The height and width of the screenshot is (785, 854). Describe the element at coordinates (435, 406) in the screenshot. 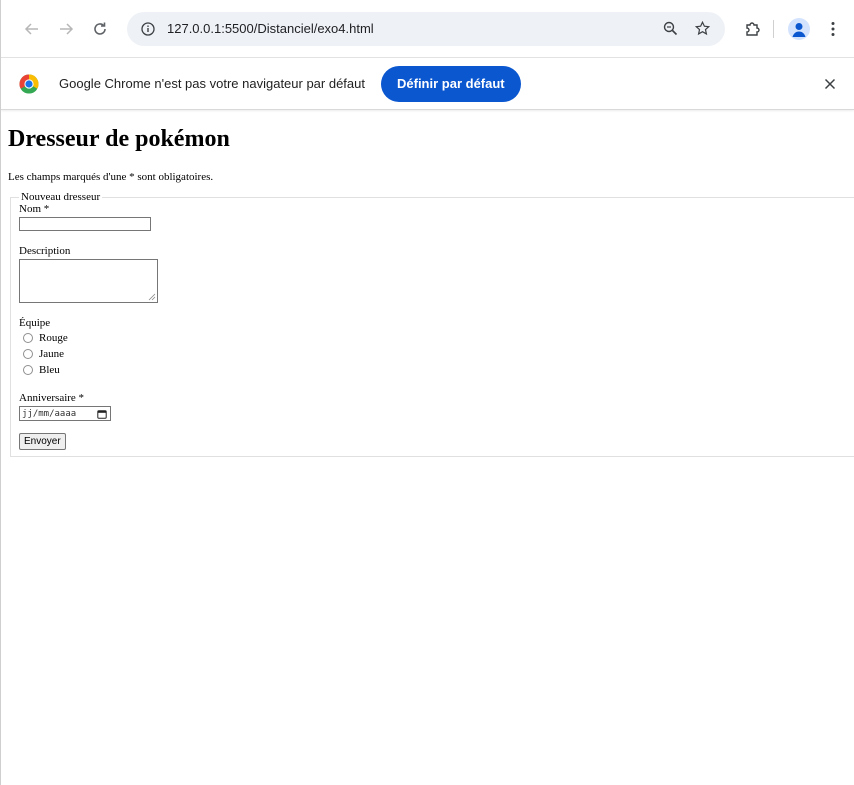

I see `birthday-group: Anniversaire * jj/mm/aaaa` at that location.